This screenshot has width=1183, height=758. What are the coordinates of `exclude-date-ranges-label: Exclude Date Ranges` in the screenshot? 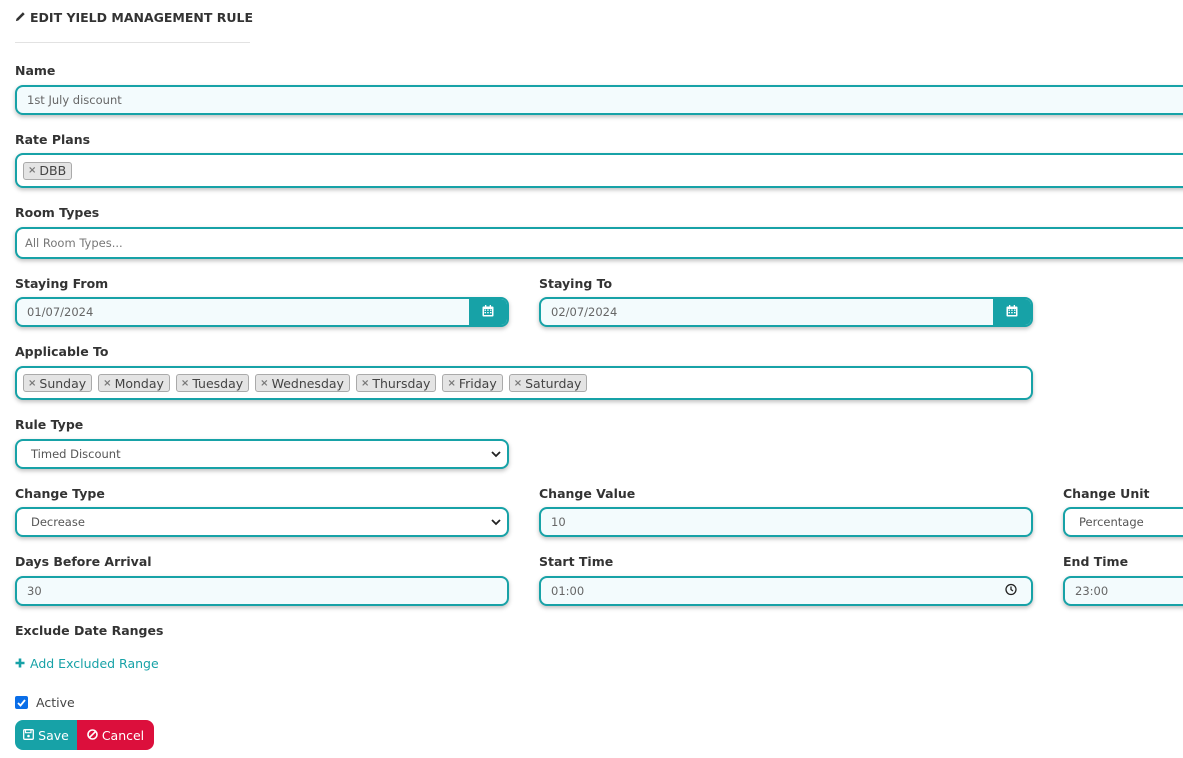 It's located at (89, 630).